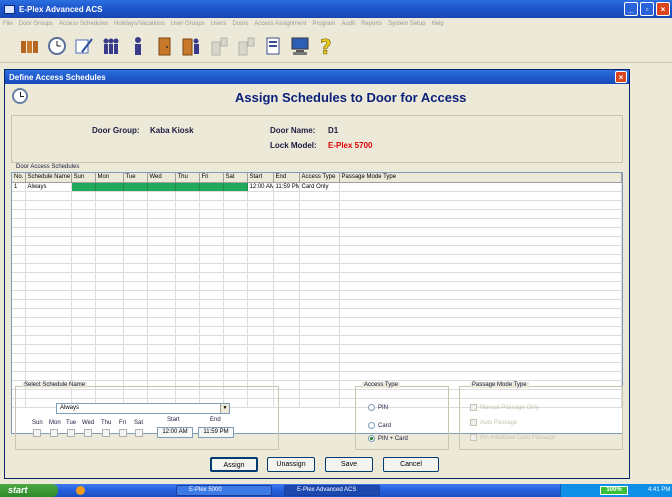  Describe the element at coordinates (48, 187) in the screenshot. I see `cell-schedule-name: Always` at that location.